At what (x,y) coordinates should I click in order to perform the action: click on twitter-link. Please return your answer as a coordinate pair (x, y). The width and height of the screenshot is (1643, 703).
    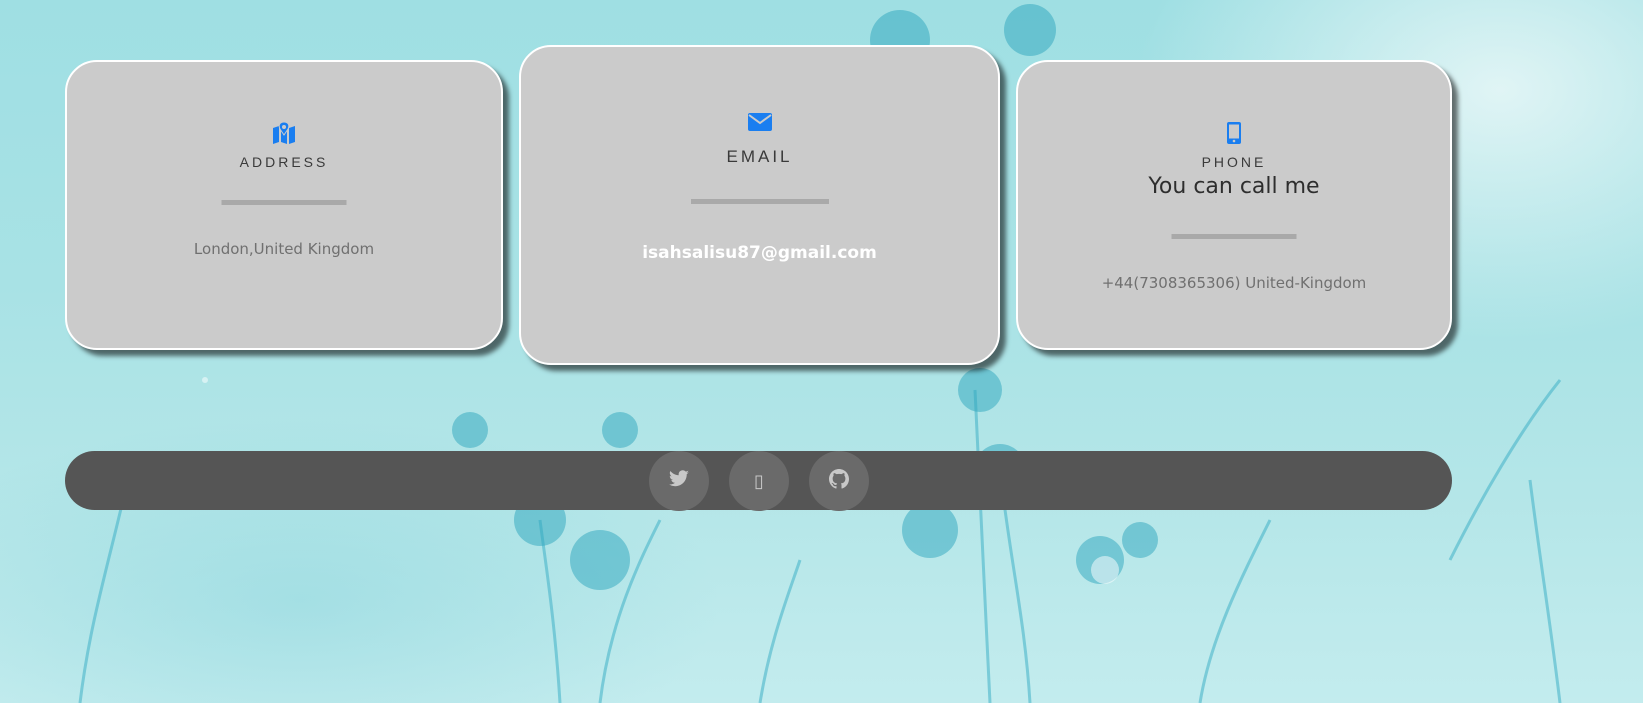
    Looking at the image, I should click on (679, 481).